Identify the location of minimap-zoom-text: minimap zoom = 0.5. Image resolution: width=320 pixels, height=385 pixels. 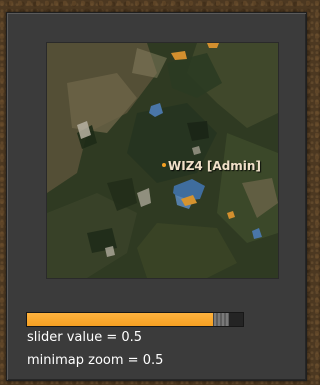
(95, 360).